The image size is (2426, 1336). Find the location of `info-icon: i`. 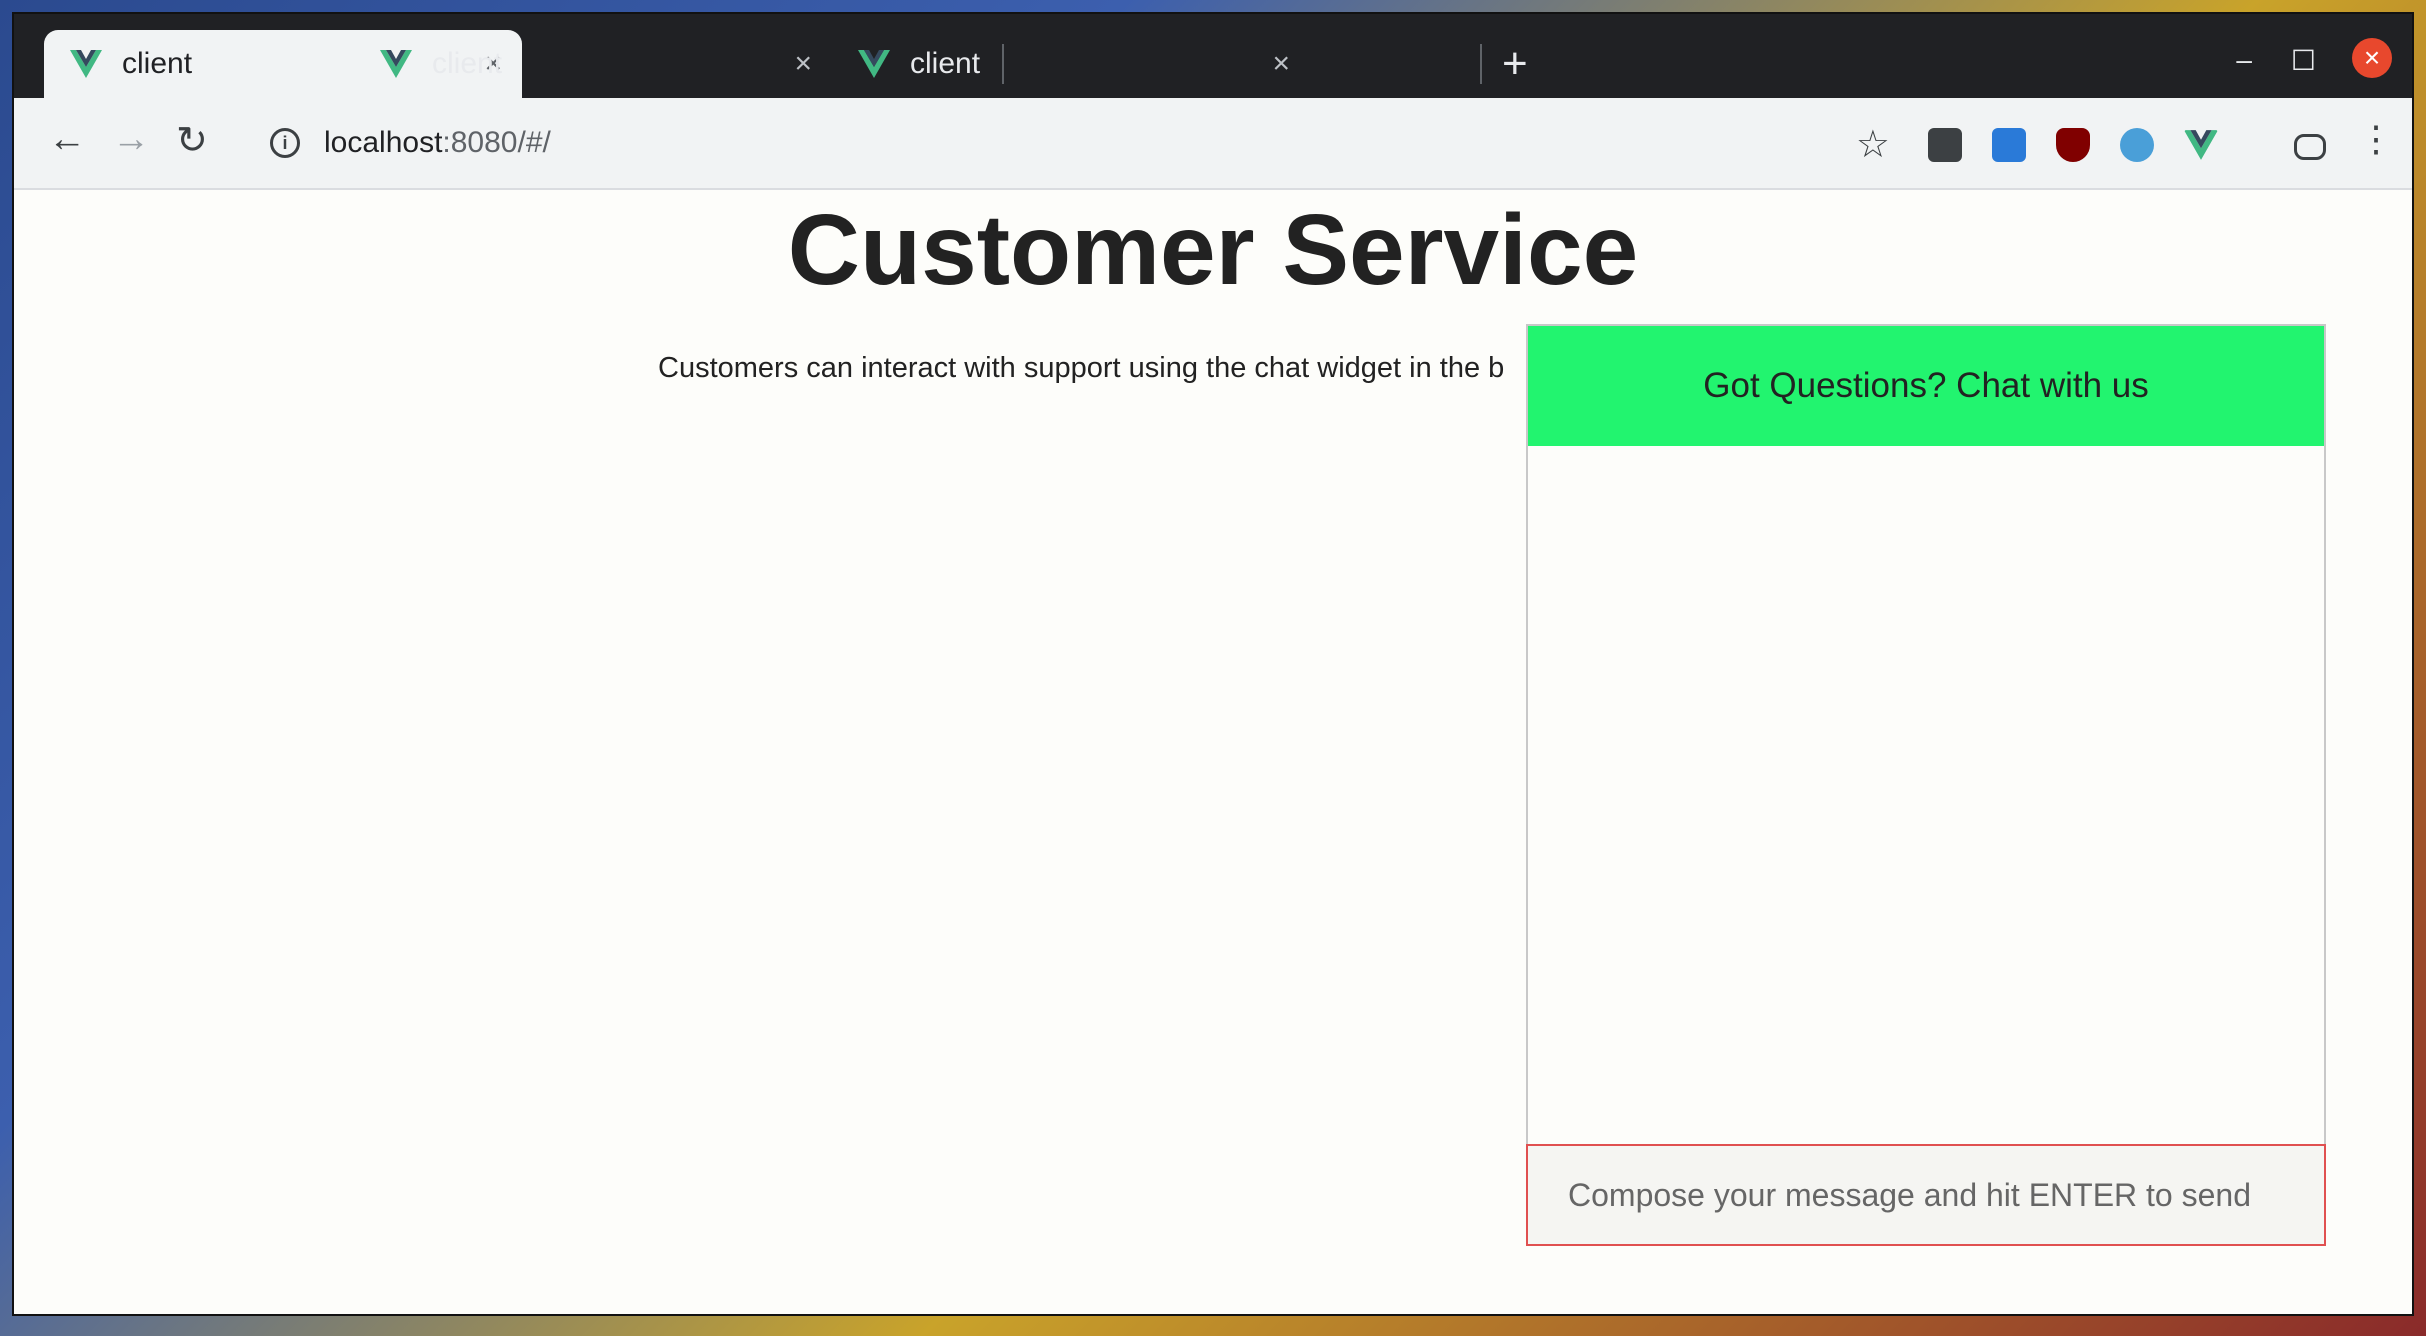

info-icon: i is located at coordinates (285, 143).